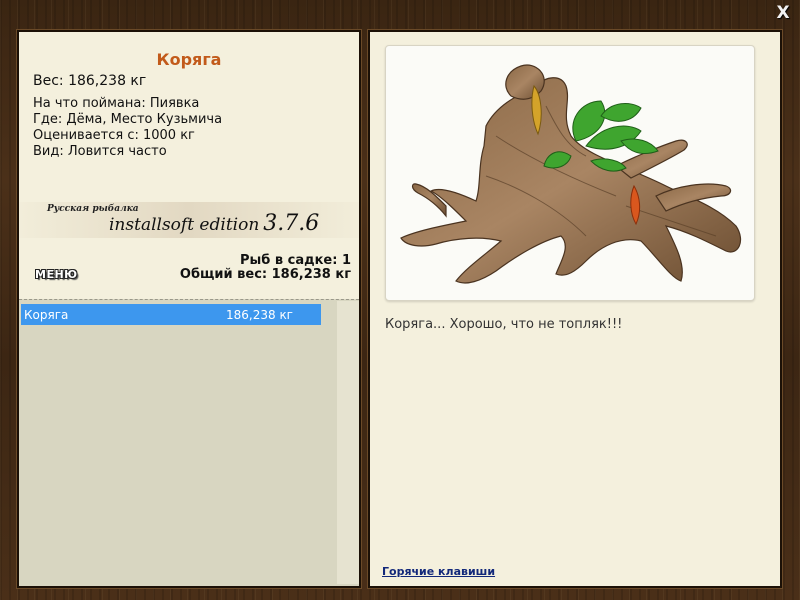 The height and width of the screenshot is (600, 800). I want to click on logo-version: 3.7.6, so click(291, 223).